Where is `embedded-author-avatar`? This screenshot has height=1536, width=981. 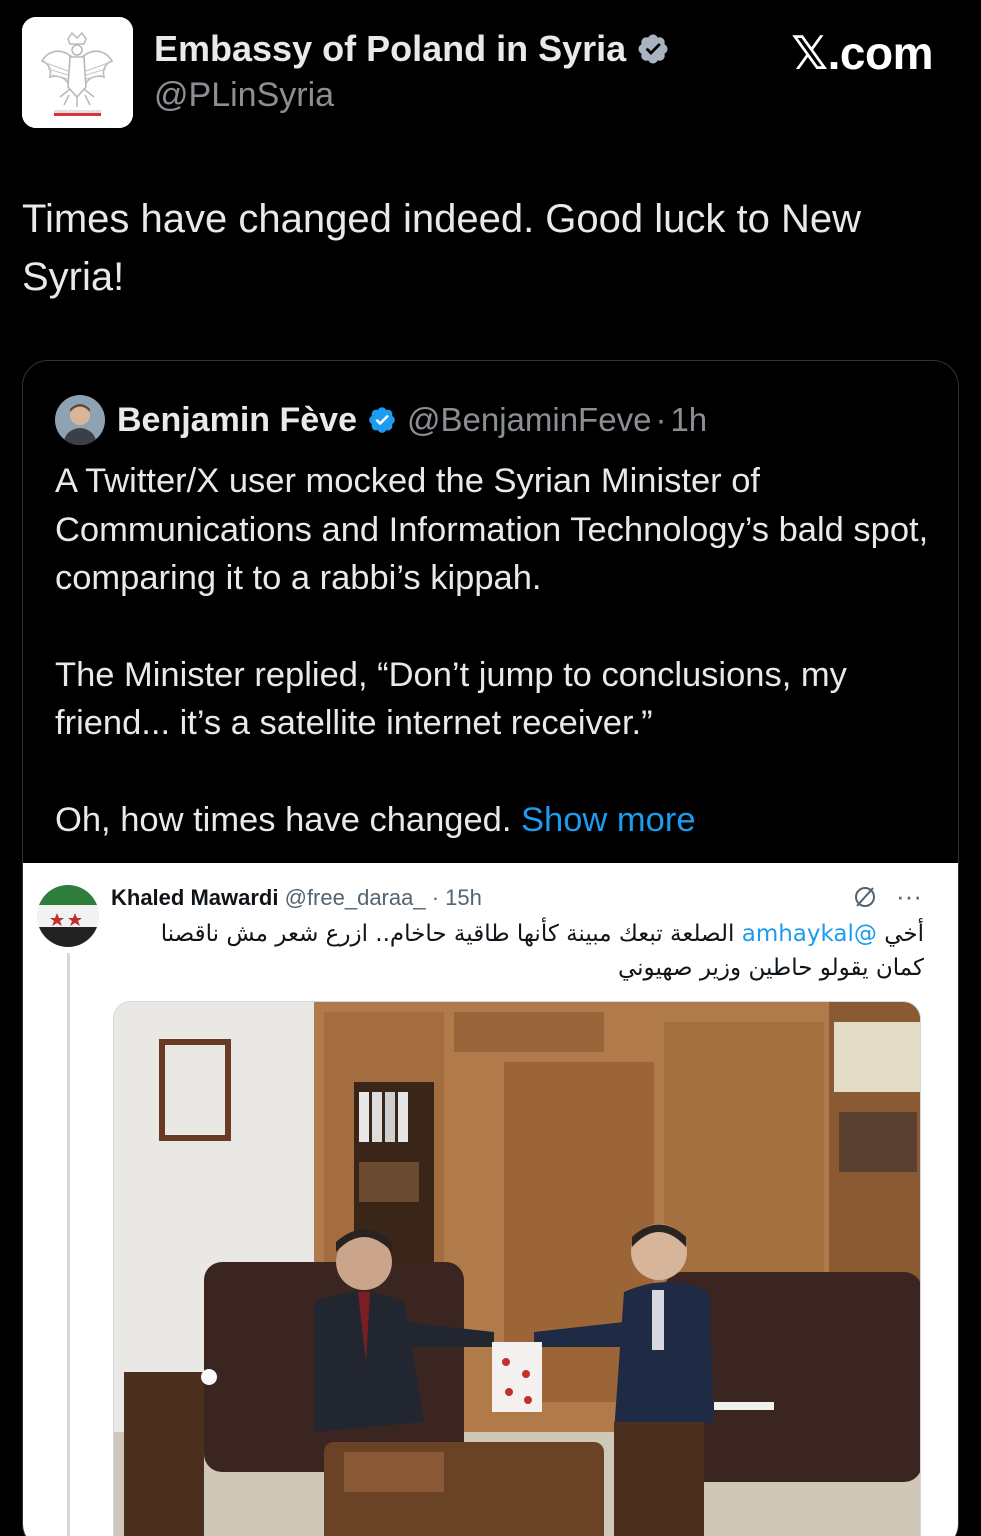
embedded-author-avatar is located at coordinates (68, 916).